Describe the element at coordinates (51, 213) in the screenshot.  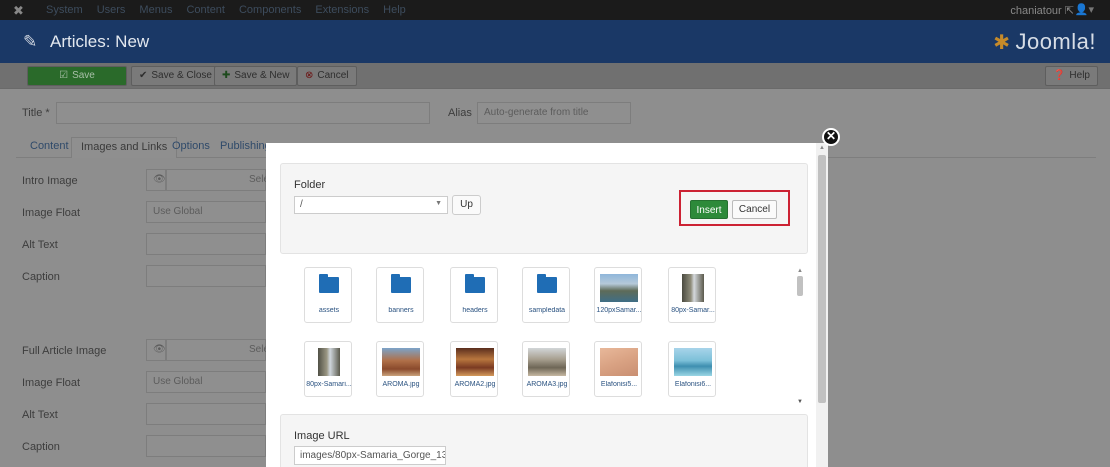
I see `image-float-label: Image Float` at that location.